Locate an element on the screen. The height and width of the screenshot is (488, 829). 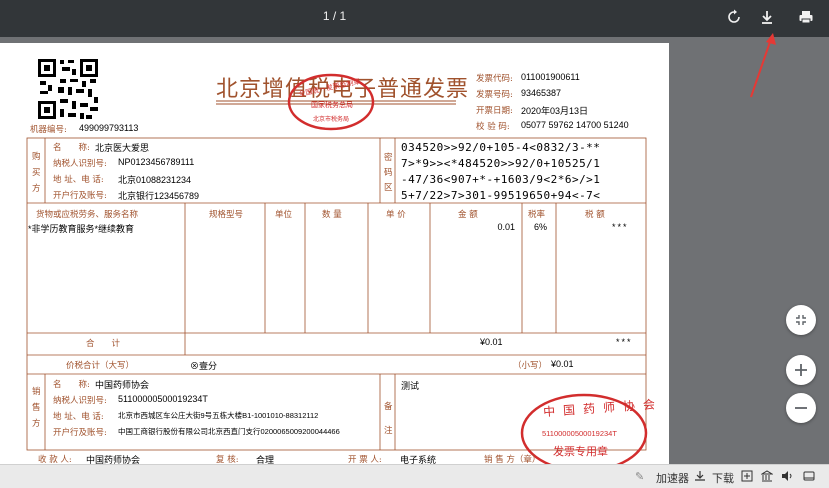
remark-text: 测试 is located at coordinates (410, 386).